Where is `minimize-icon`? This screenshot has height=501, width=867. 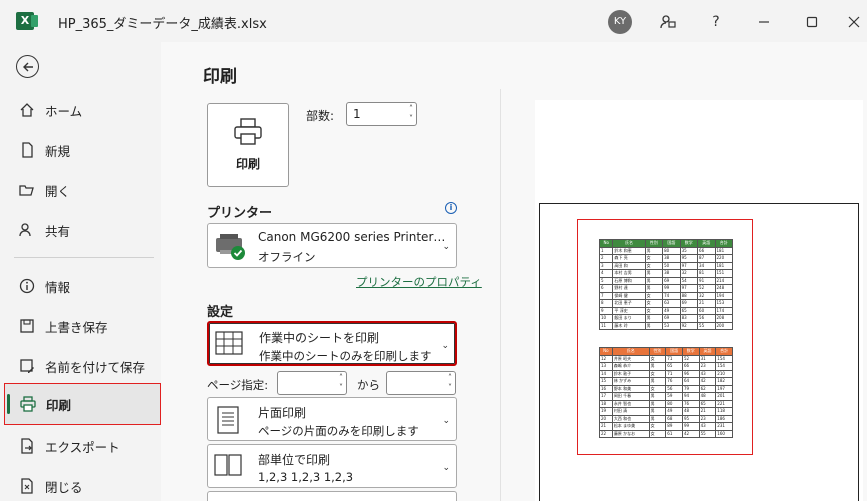 minimize-icon is located at coordinates (764, 22).